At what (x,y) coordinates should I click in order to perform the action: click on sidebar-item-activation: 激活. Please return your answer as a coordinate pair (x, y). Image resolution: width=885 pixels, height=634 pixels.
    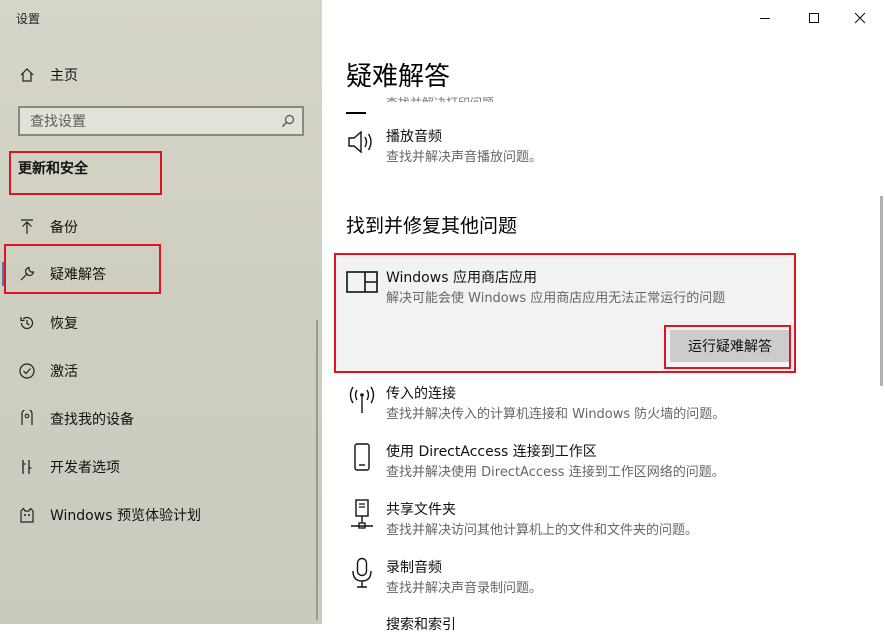
    Looking at the image, I should click on (161, 371).